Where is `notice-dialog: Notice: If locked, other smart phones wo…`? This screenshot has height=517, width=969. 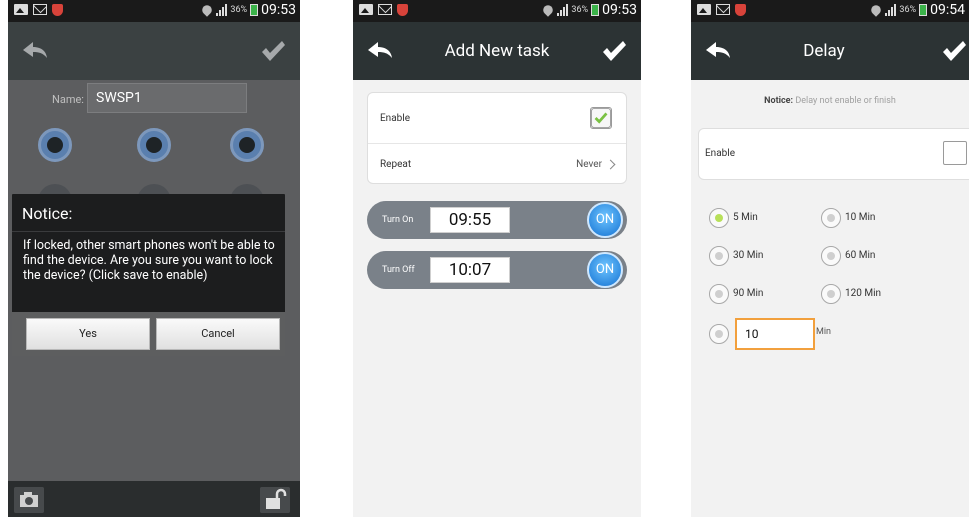
notice-dialog: Notice: If locked, other smart phones wo… is located at coordinates (148, 275).